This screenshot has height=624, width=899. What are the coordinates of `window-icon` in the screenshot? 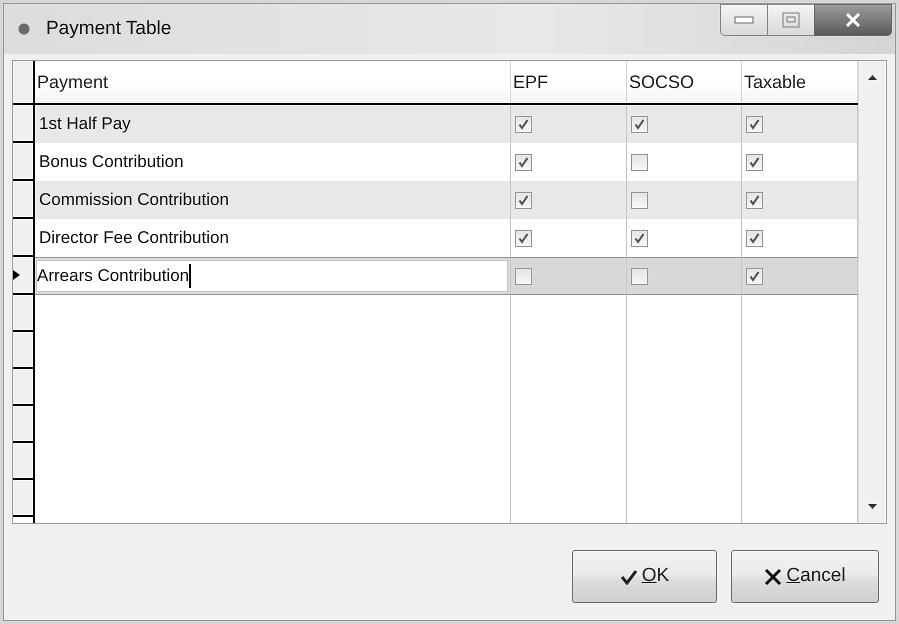 It's located at (24, 29).